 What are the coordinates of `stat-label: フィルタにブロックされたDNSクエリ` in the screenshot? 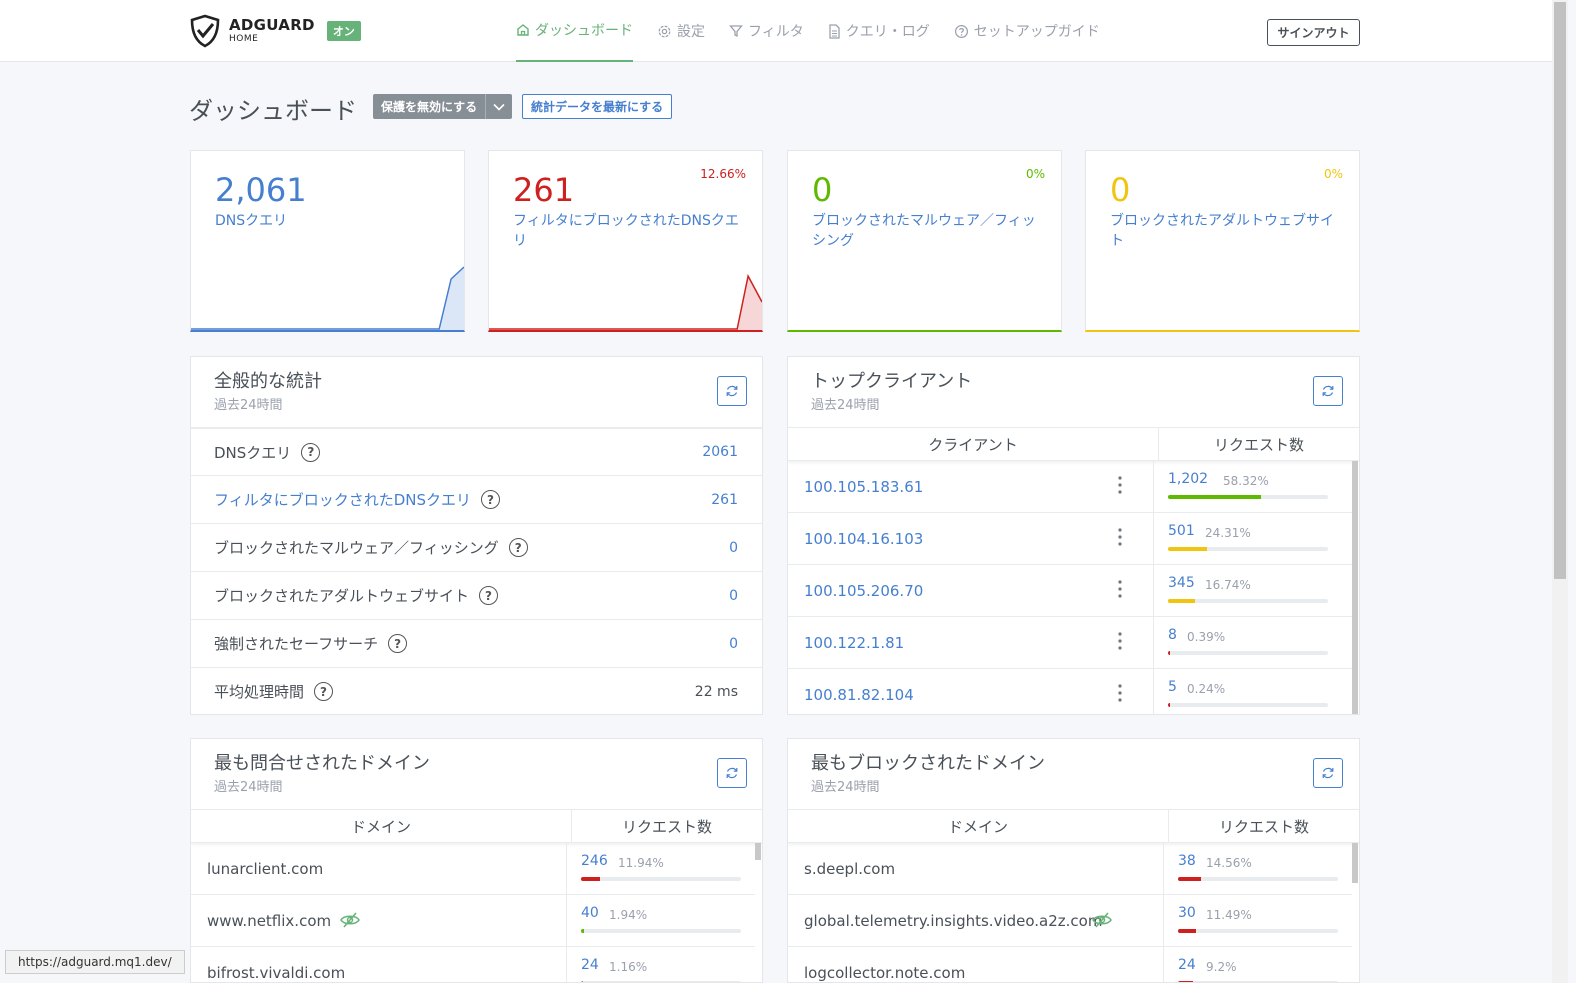 It's located at (626, 231).